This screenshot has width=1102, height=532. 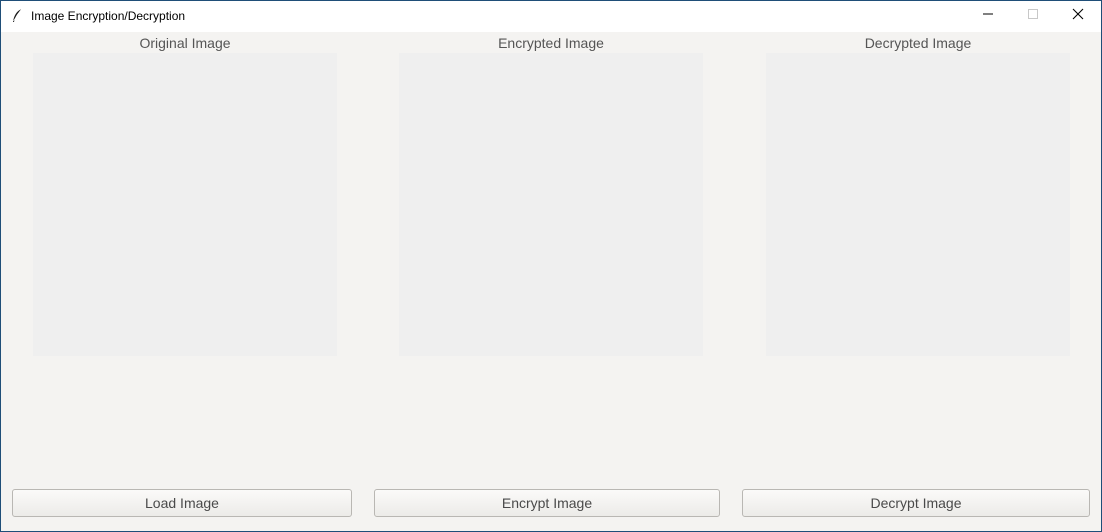 I want to click on close-icon, so click(x=1078, y=16).